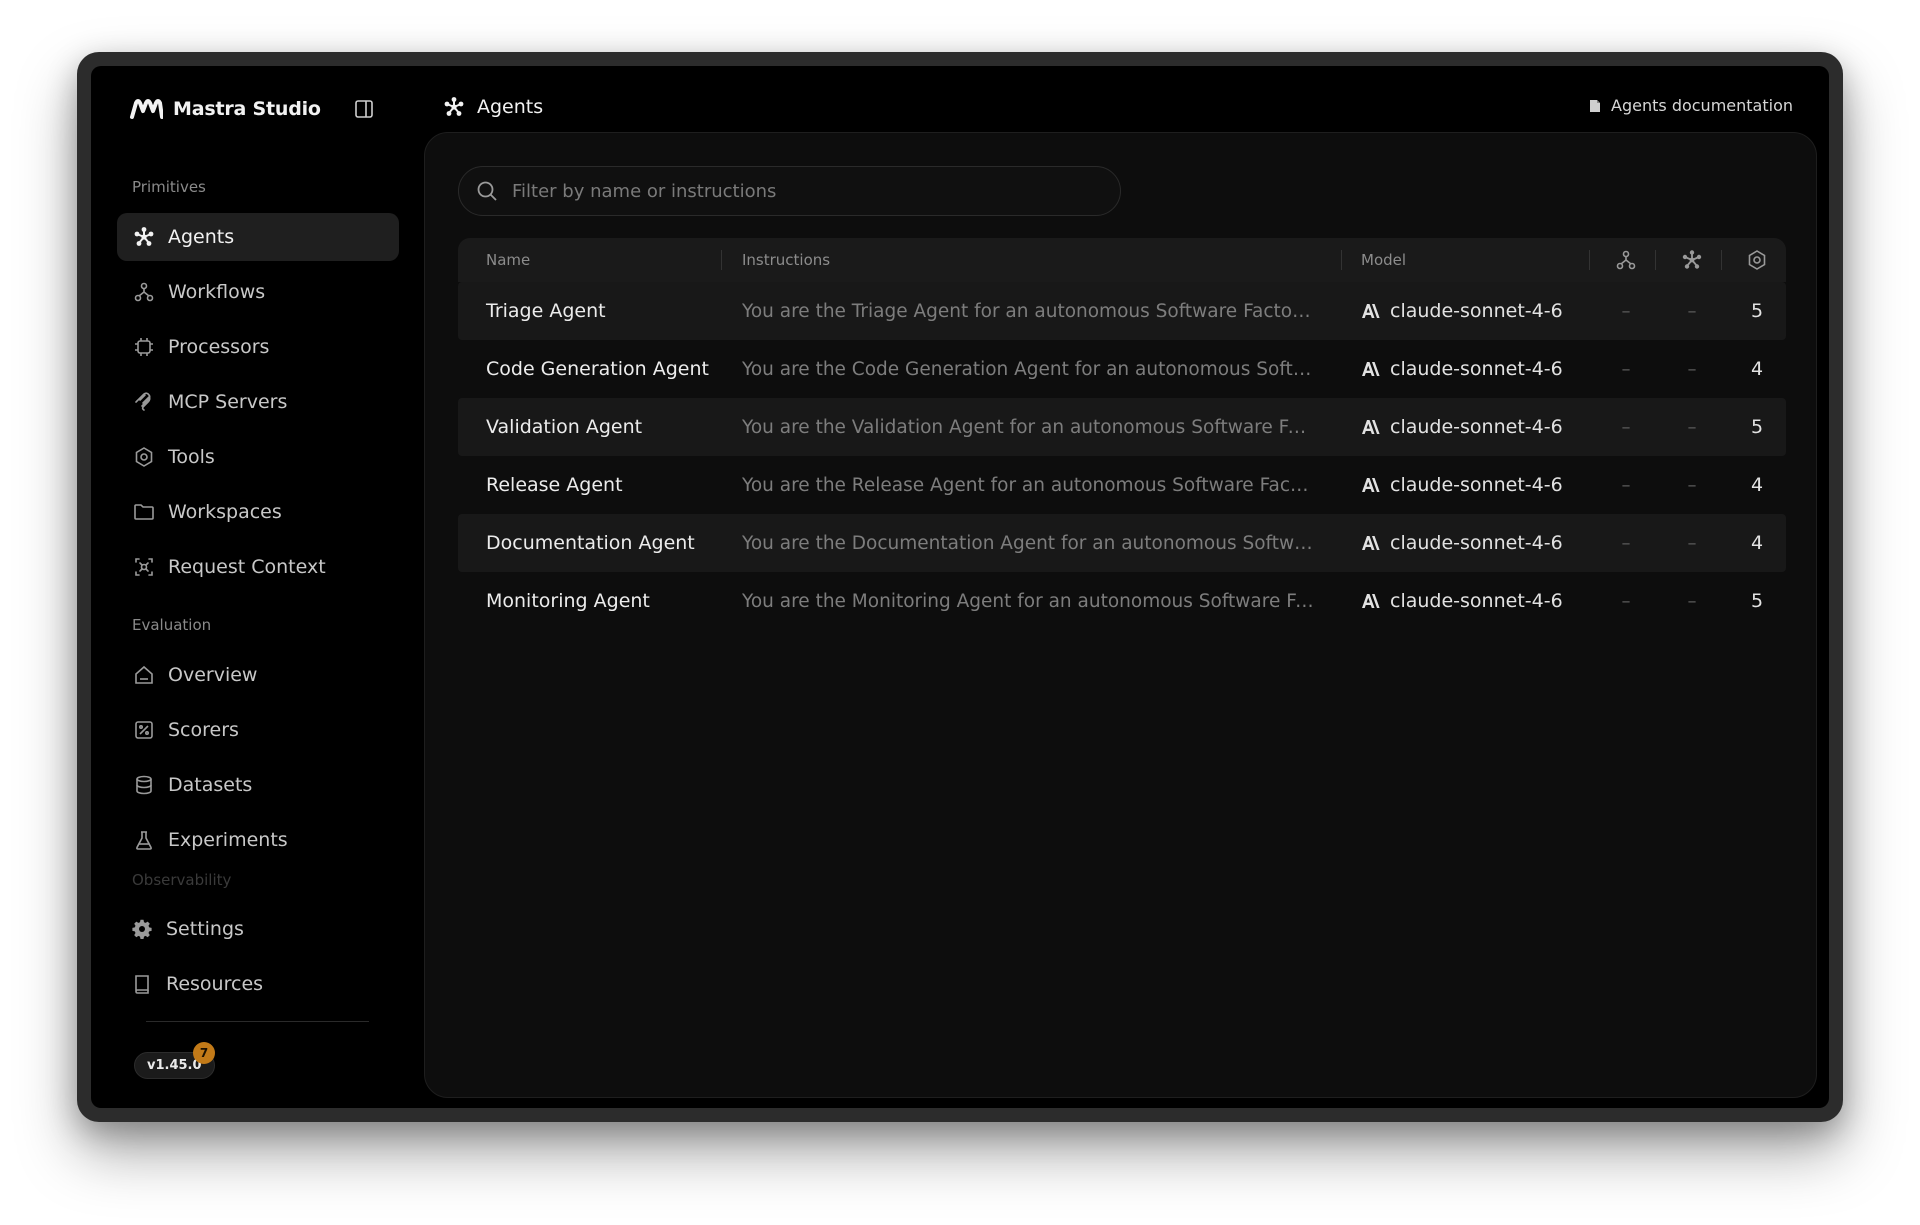  Describe the element at coordinates (1383, 260) in the screenshot. I see `column-header-model: Model` at that location.